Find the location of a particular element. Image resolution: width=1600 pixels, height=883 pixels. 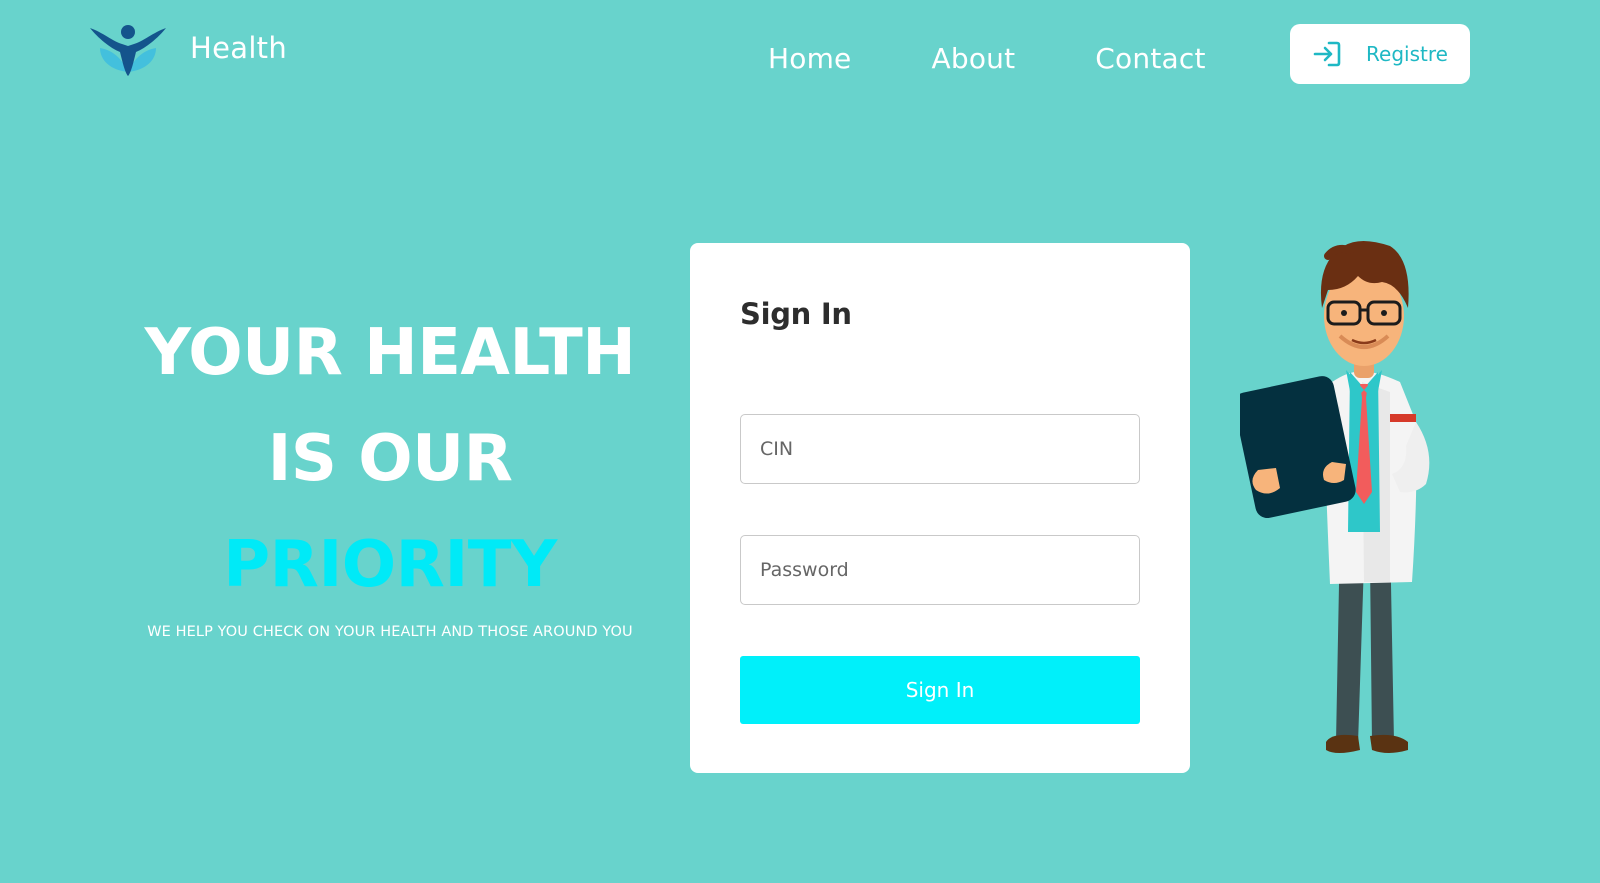

person-leaf-logo-icon is located at coordinates (128, 50).